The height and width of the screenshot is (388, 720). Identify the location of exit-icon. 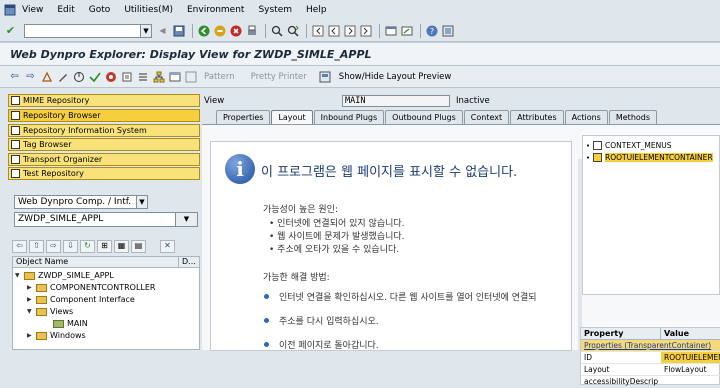
(219, 30).